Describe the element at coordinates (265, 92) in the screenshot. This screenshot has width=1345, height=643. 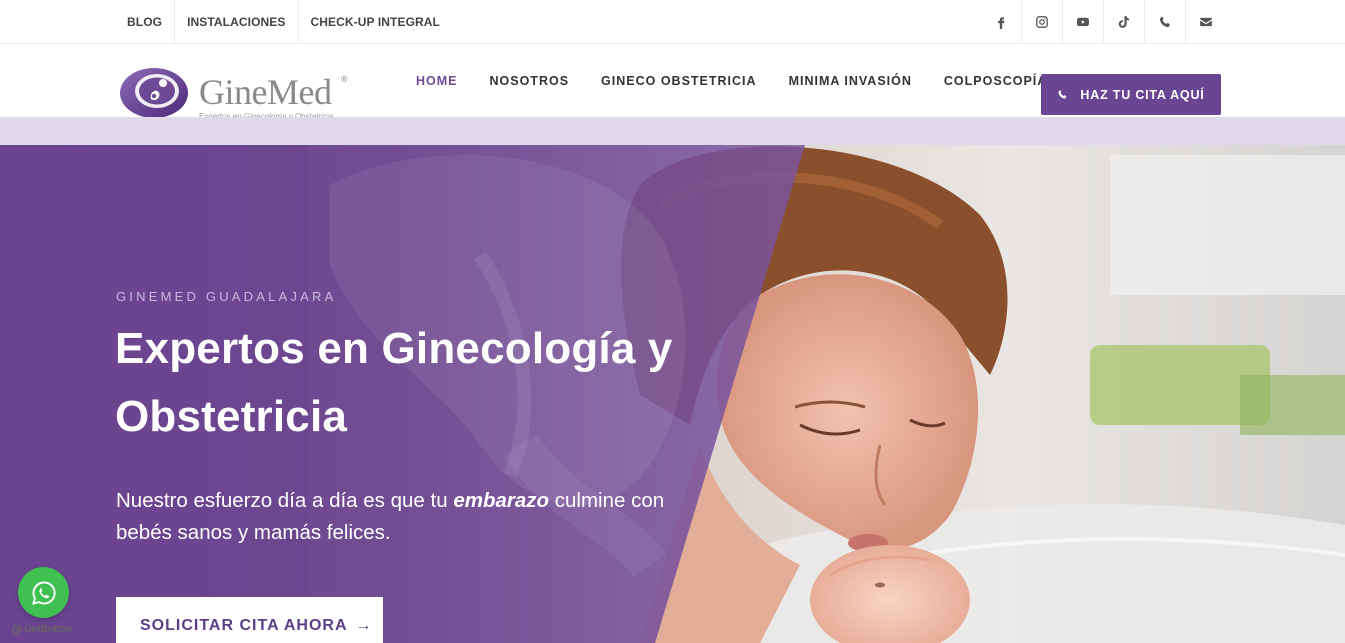
I see `logo-wordmark: GineMed` at that location.